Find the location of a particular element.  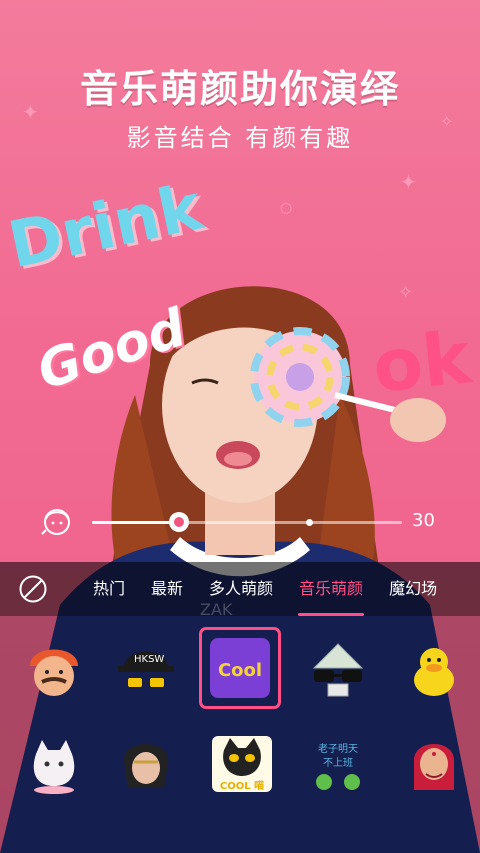

cool-cat-icon: COOL 喵 is located at coordinates (242, 764).